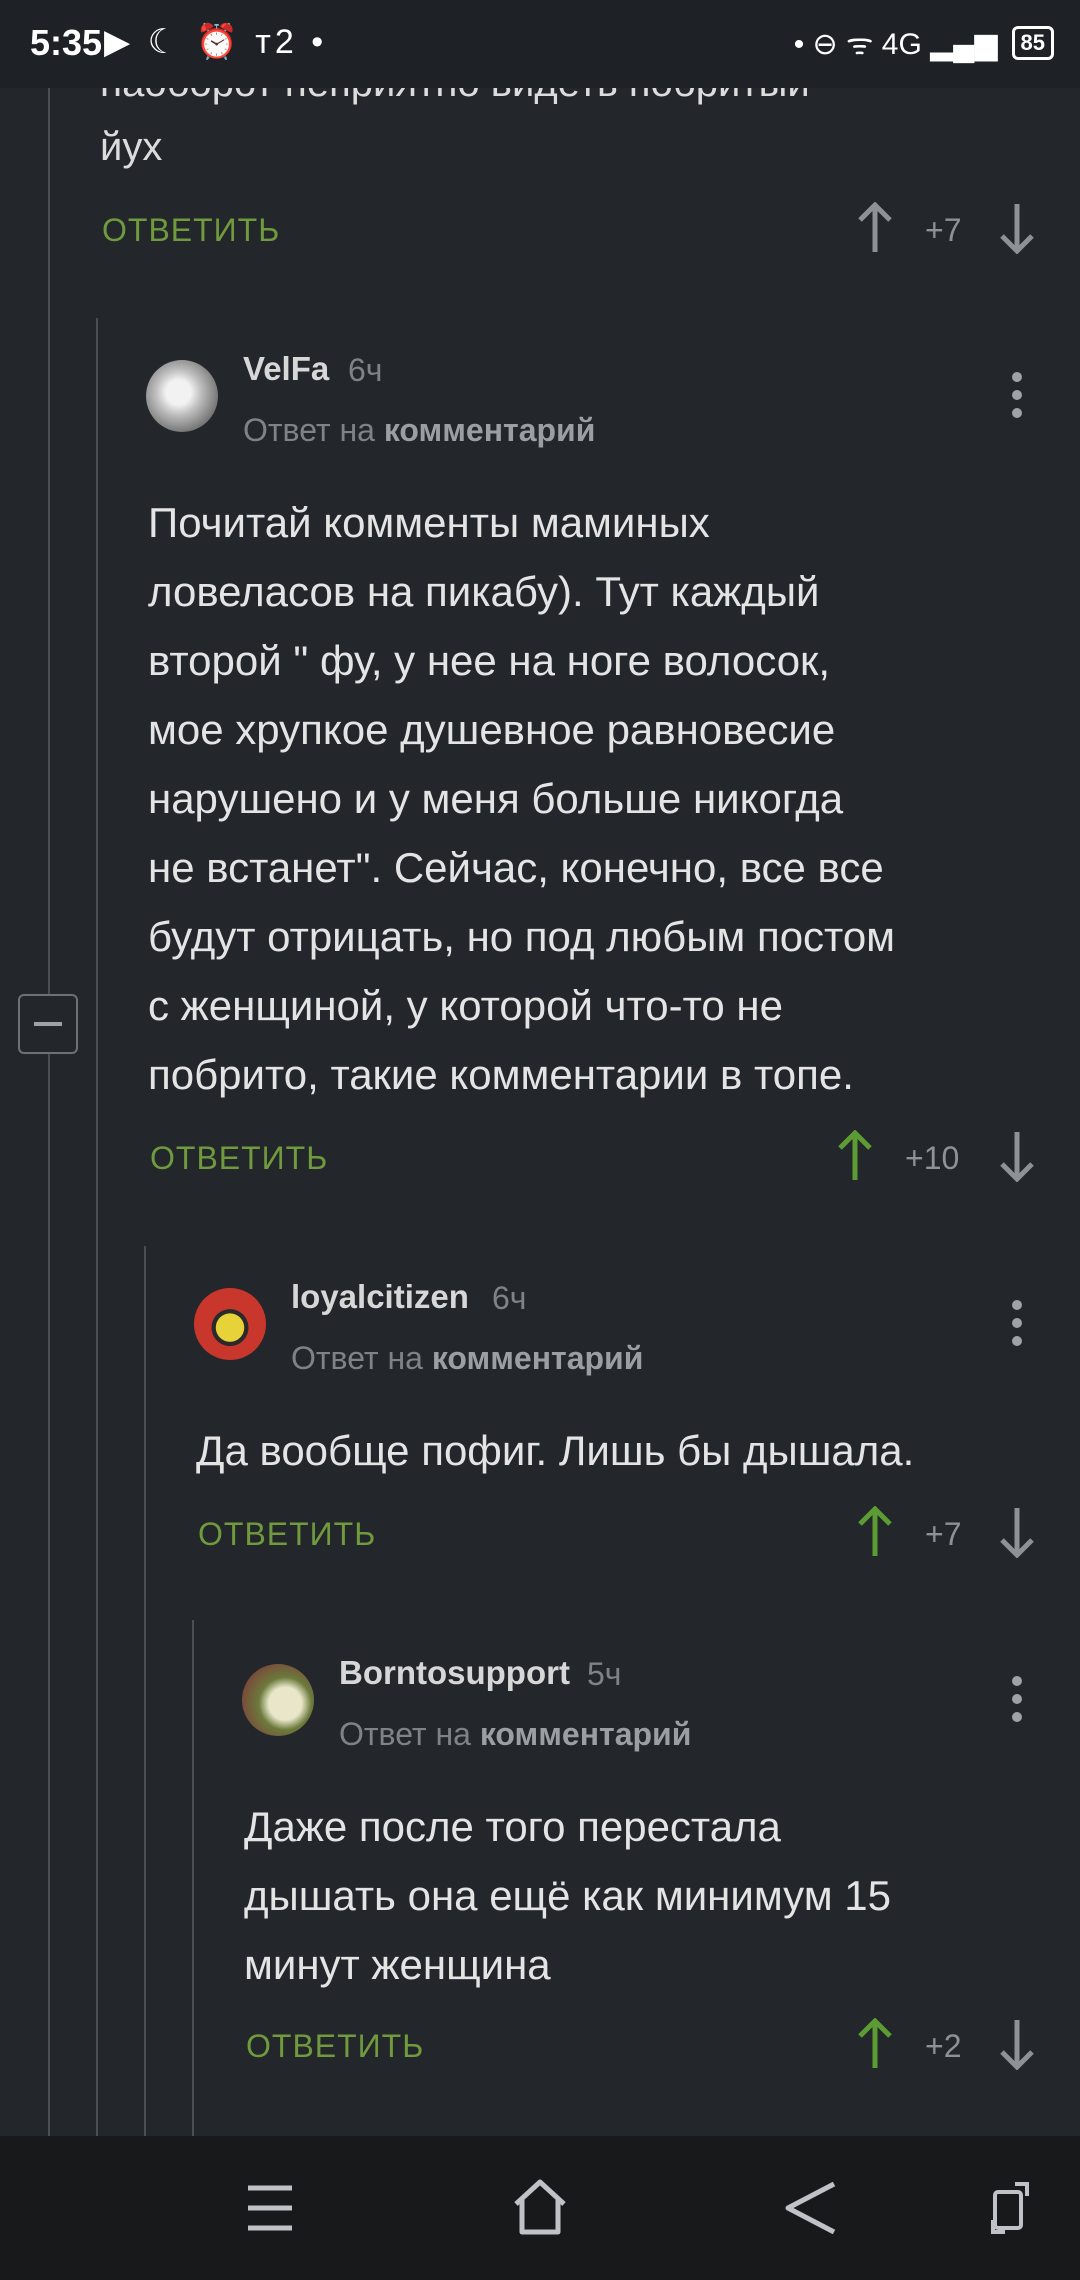  I want to click on battery-icon: 85, so click(1032, 42).